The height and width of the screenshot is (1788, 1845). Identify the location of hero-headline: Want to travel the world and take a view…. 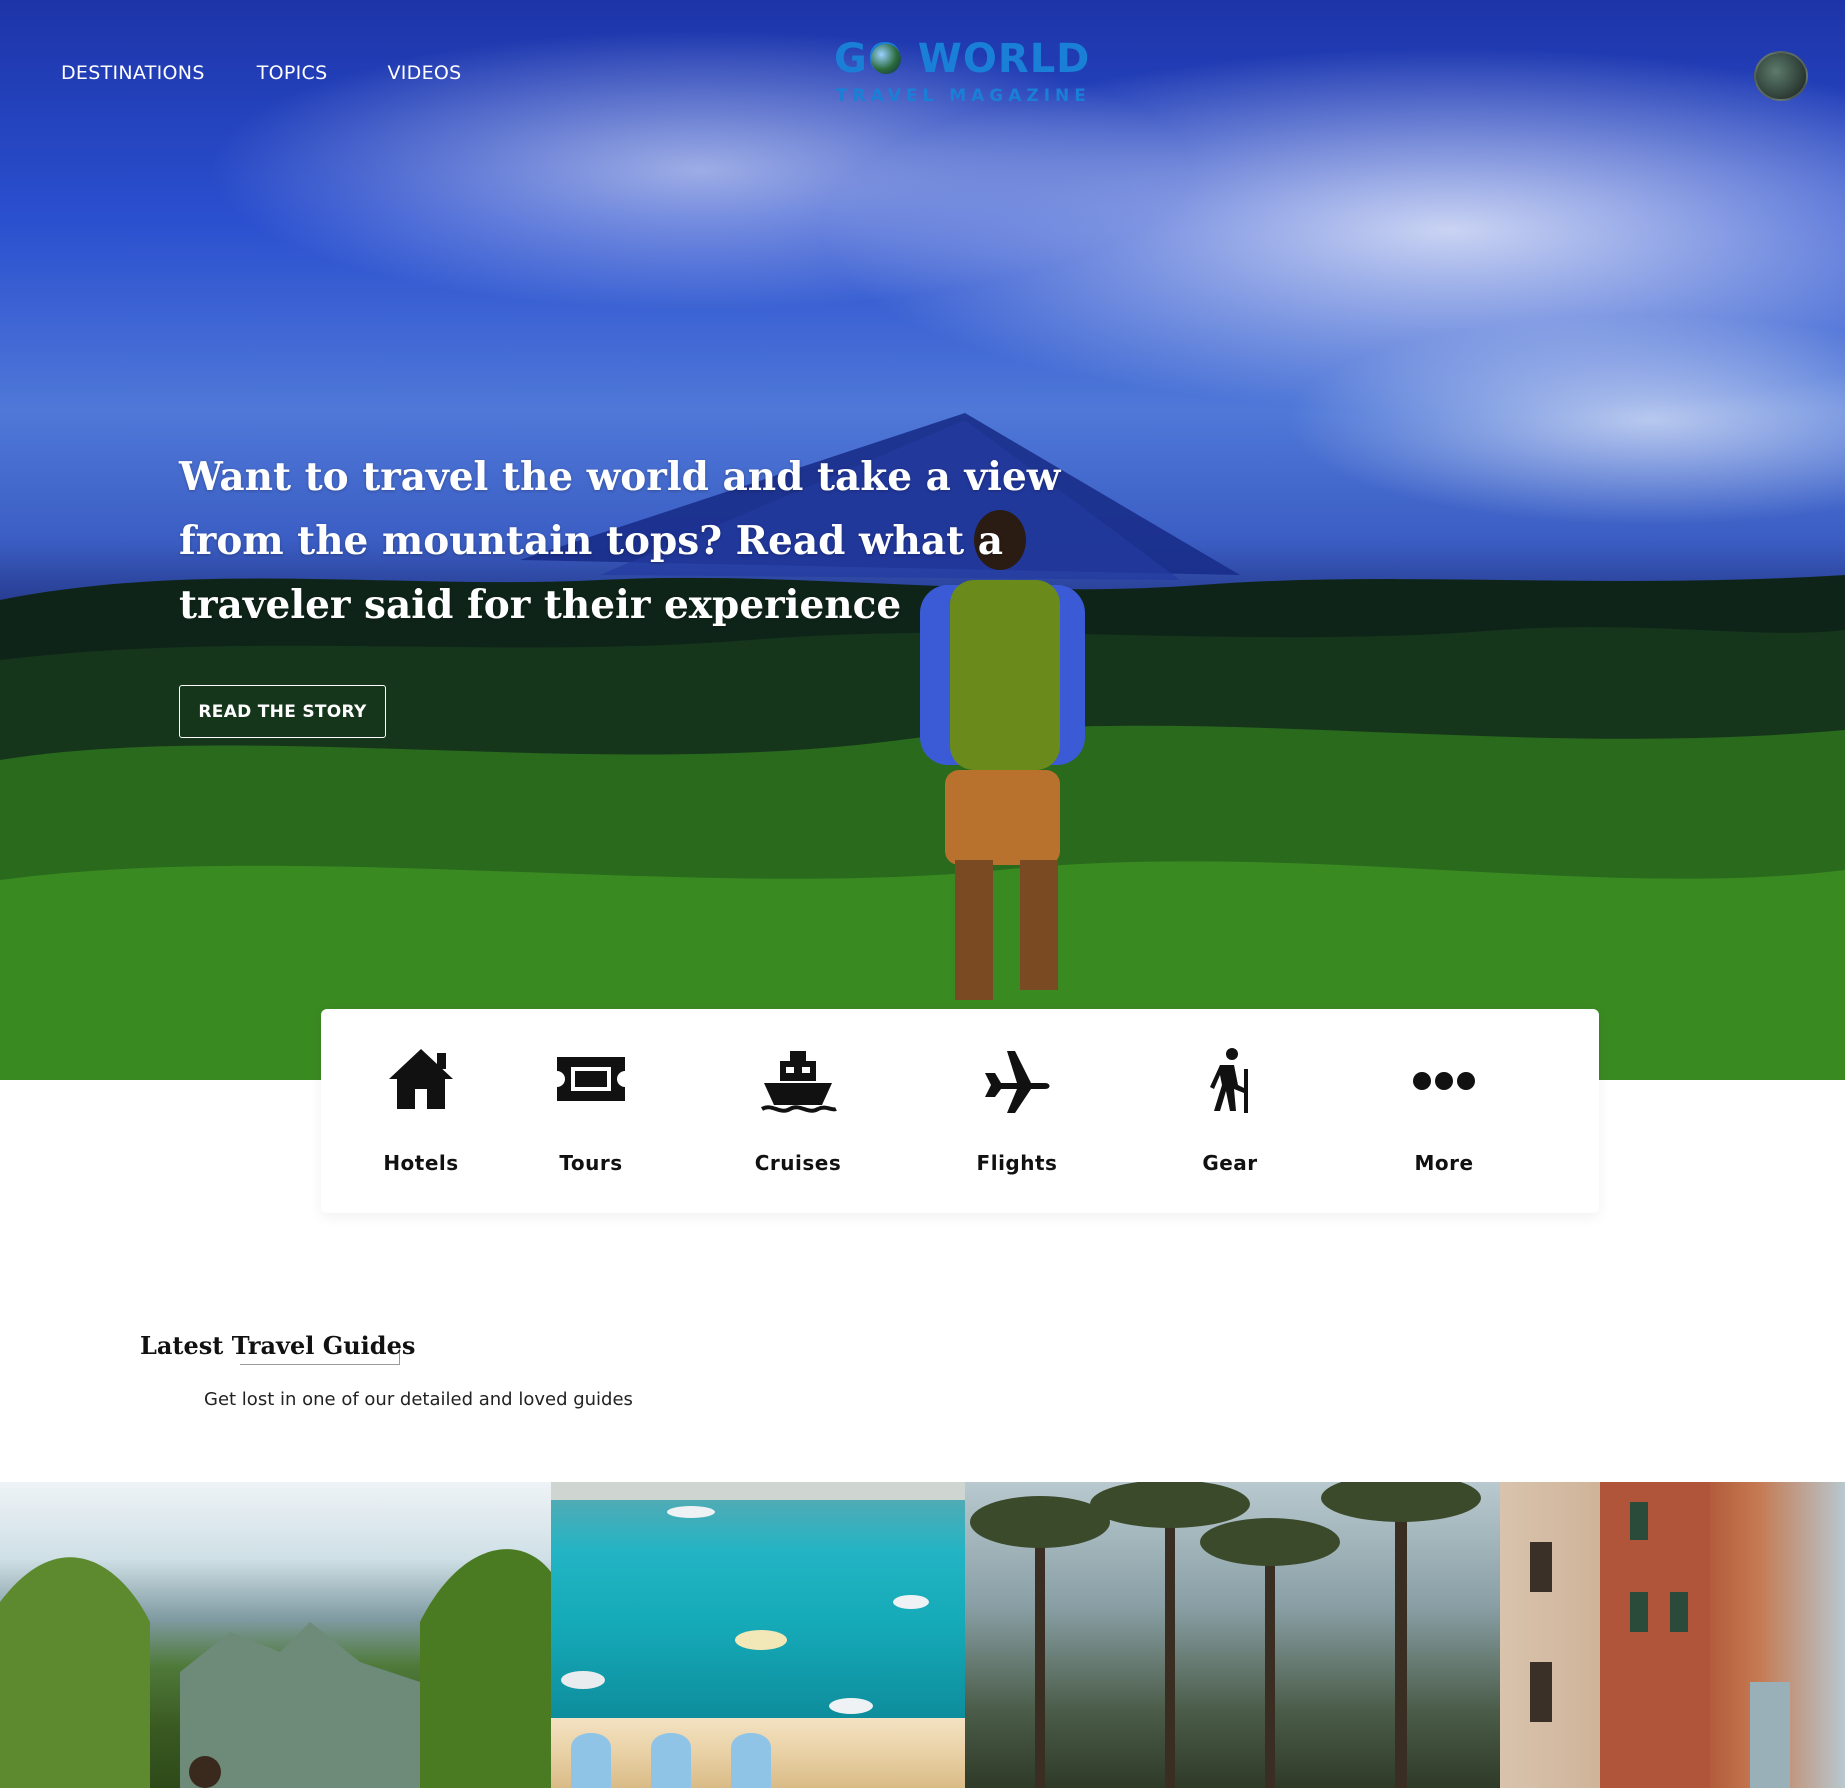
(620, 541).